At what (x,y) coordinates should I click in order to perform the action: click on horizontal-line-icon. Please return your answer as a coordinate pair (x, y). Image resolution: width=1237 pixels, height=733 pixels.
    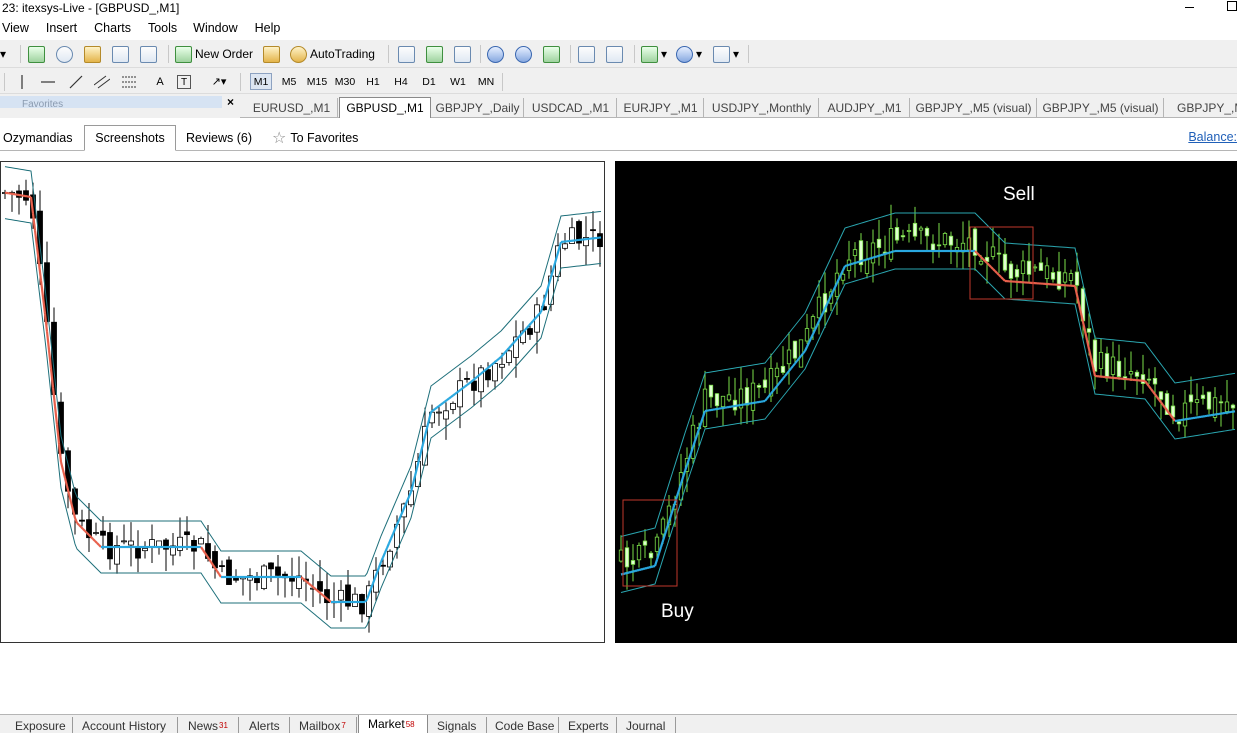
    Looking at the image, I should click on (48, 81).